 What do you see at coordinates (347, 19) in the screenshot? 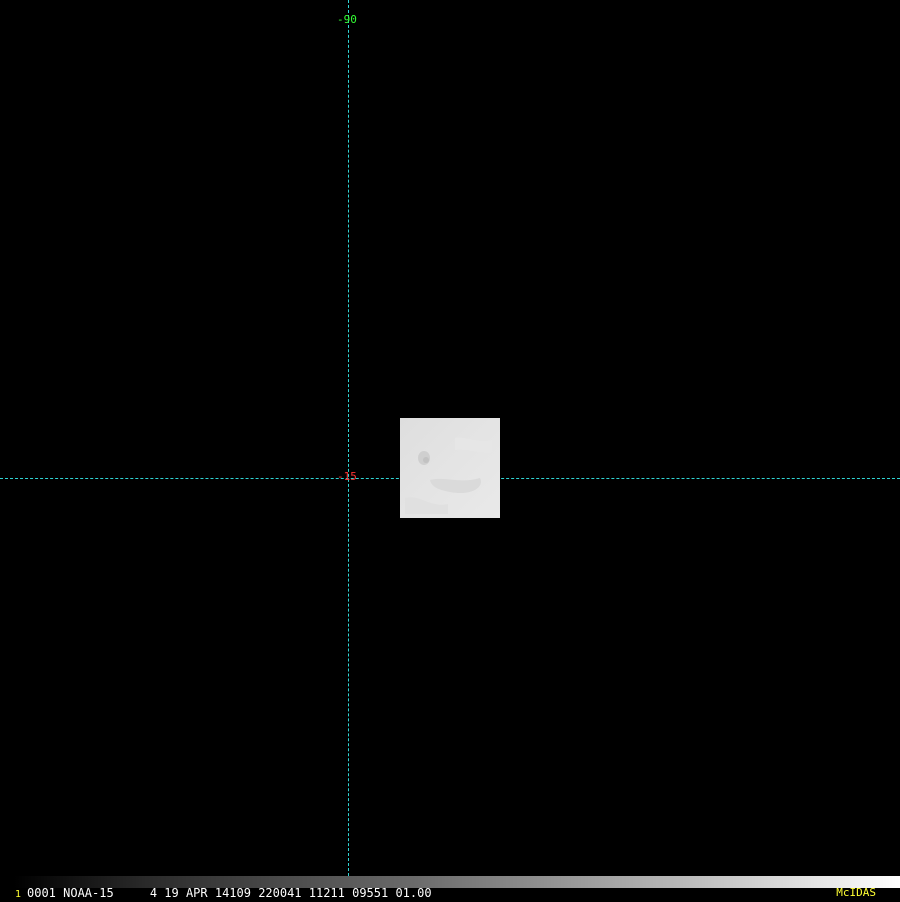
I see `longitude-label: -90` at bounding box center [347, 19].